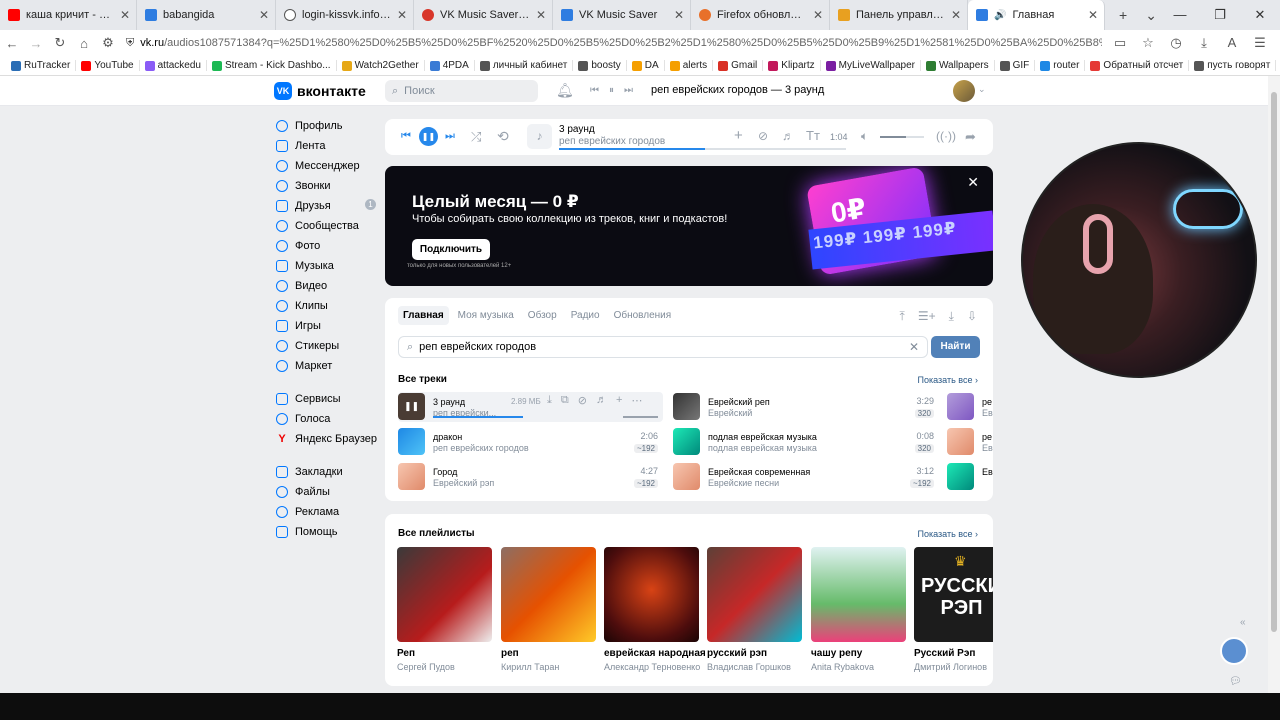 The height and width of the screenshot is (720, 1280). What do you see at coordinates (902, 137) in the screenshot?
I see `volume-slider` at bounding box center [902, 137].